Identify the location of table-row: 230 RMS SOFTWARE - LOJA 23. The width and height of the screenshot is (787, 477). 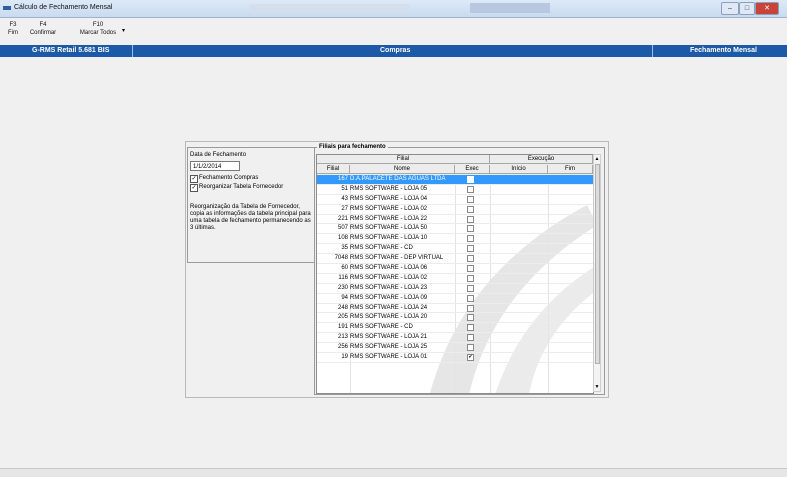
(455, 289).